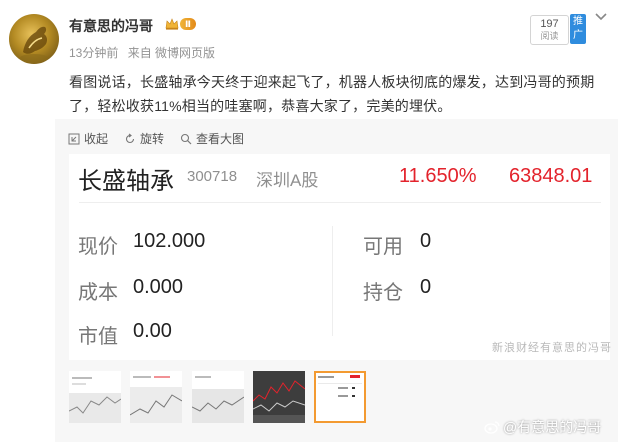 Image resolution: width=618 pixels, height=442 pixels. Describe the element at coordinates (171, 53) in the screenshot. I see `post-source: 来自 微博网页版` at that location.